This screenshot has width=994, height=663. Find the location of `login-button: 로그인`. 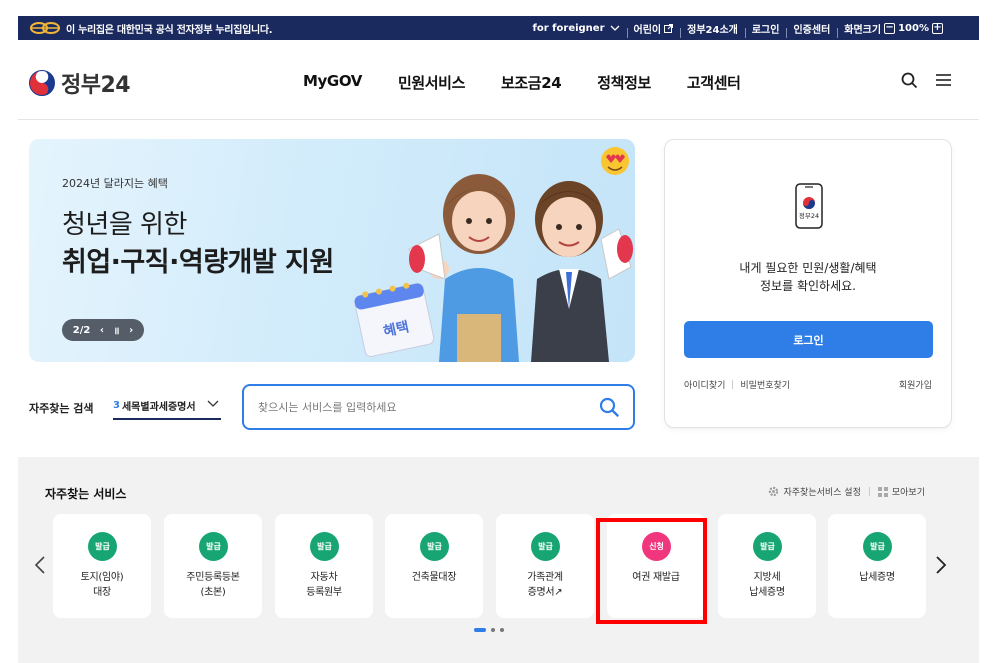

login-button: 로그인 is located at coordinates (808, 339).